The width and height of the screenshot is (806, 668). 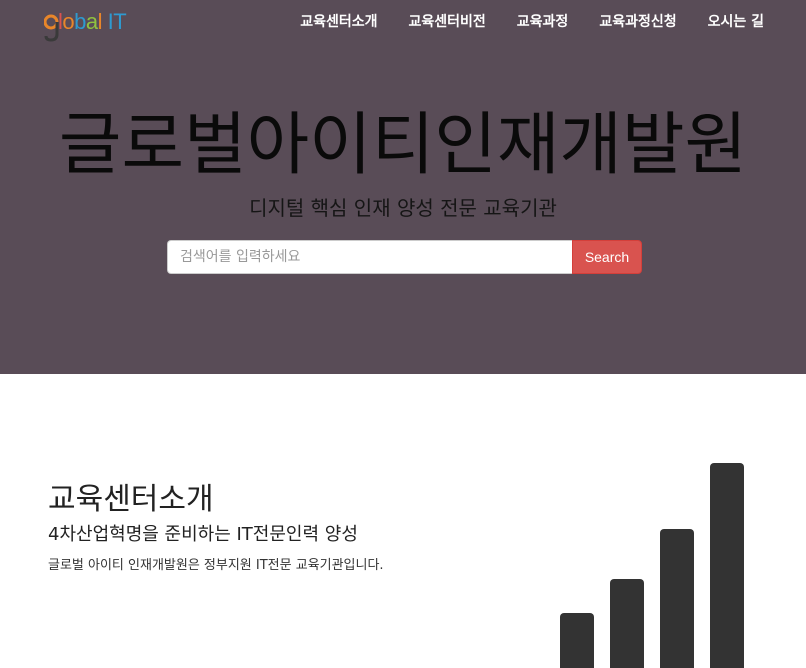 I want to click on nav-links: 교육센터소개 교육센터비전 교육과정 교육과정신청 오시는 길, so click(x=532, y=21).